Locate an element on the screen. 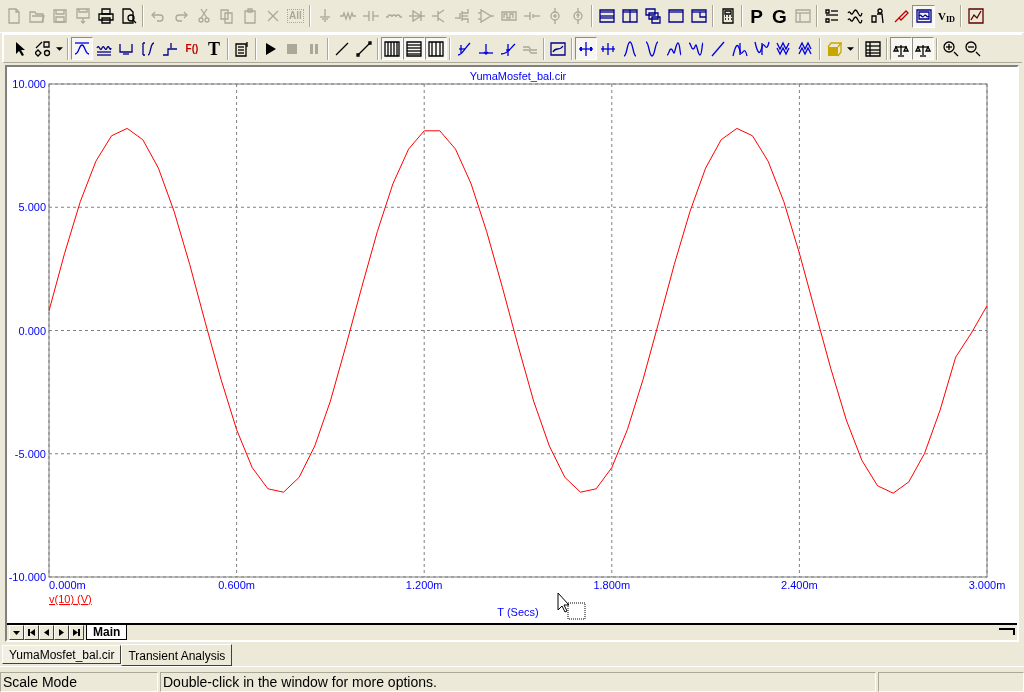 Image resolution: width=1024 pixels, height=692 pixels. x-tick-label: 1.200m is located at coordinates (424, 585).